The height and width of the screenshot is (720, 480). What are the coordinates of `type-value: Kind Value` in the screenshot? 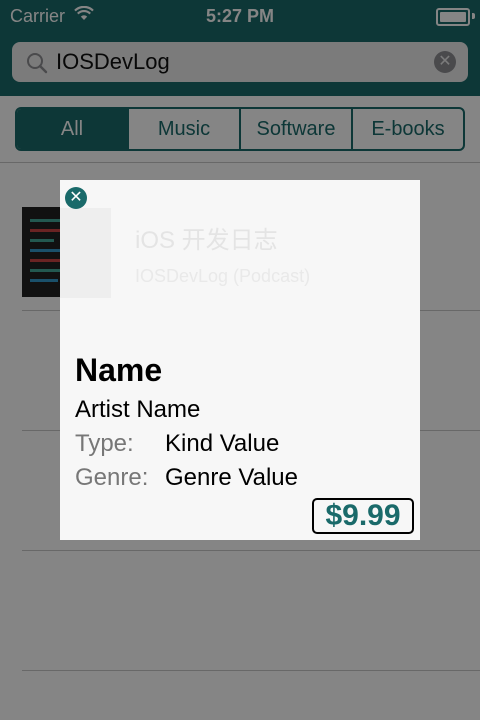 It's located at (222, 443).